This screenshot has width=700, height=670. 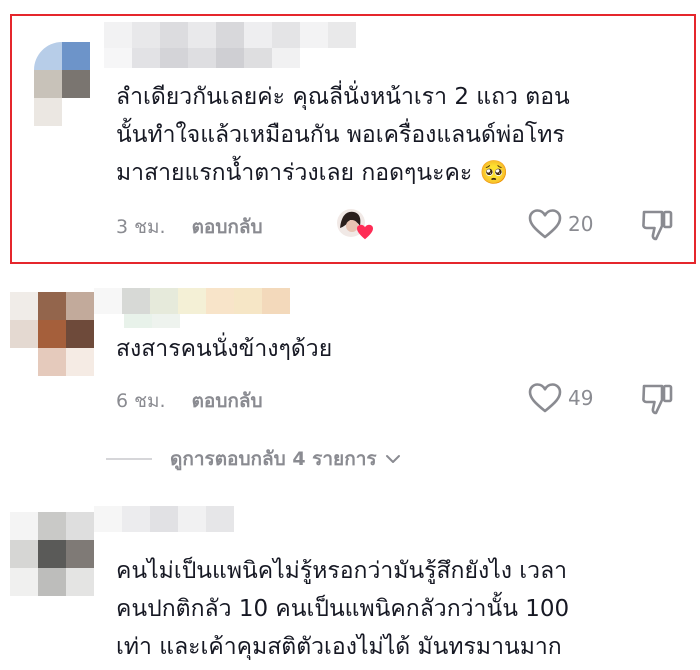 What do you see at coordinates (312, 173) in the screenshot?
I see `comment-line: มาสายแรกน้ำตาร่วงเลย กอดๆนะคะ 🥺` at bounding box center [312, 173].